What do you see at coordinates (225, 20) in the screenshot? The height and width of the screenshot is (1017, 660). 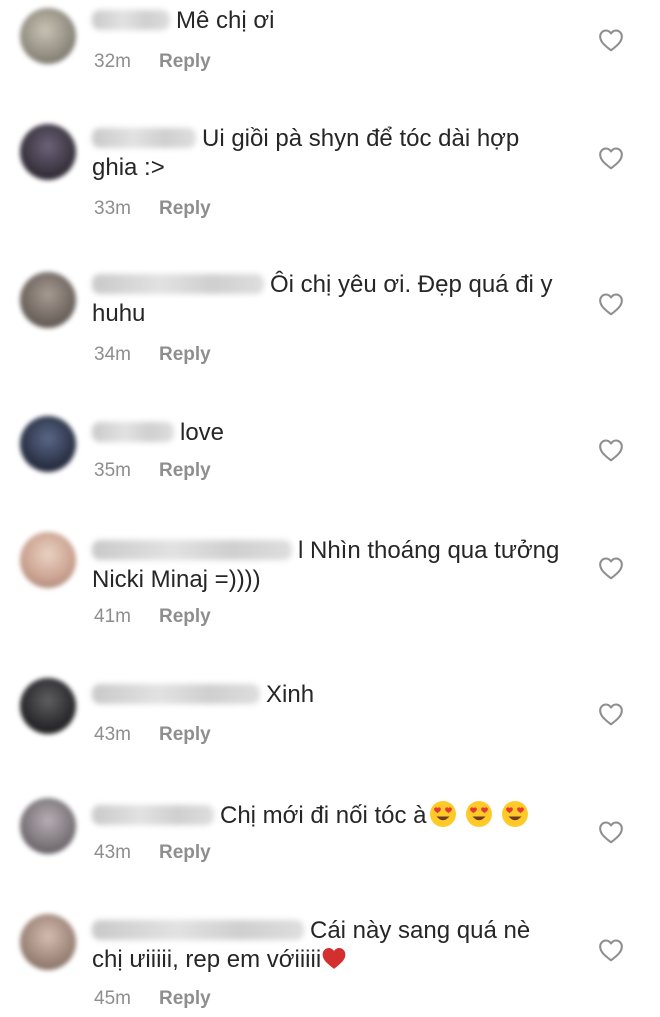 I see `comment-text: Mê chị ơi` at bounding box center [225, 20].